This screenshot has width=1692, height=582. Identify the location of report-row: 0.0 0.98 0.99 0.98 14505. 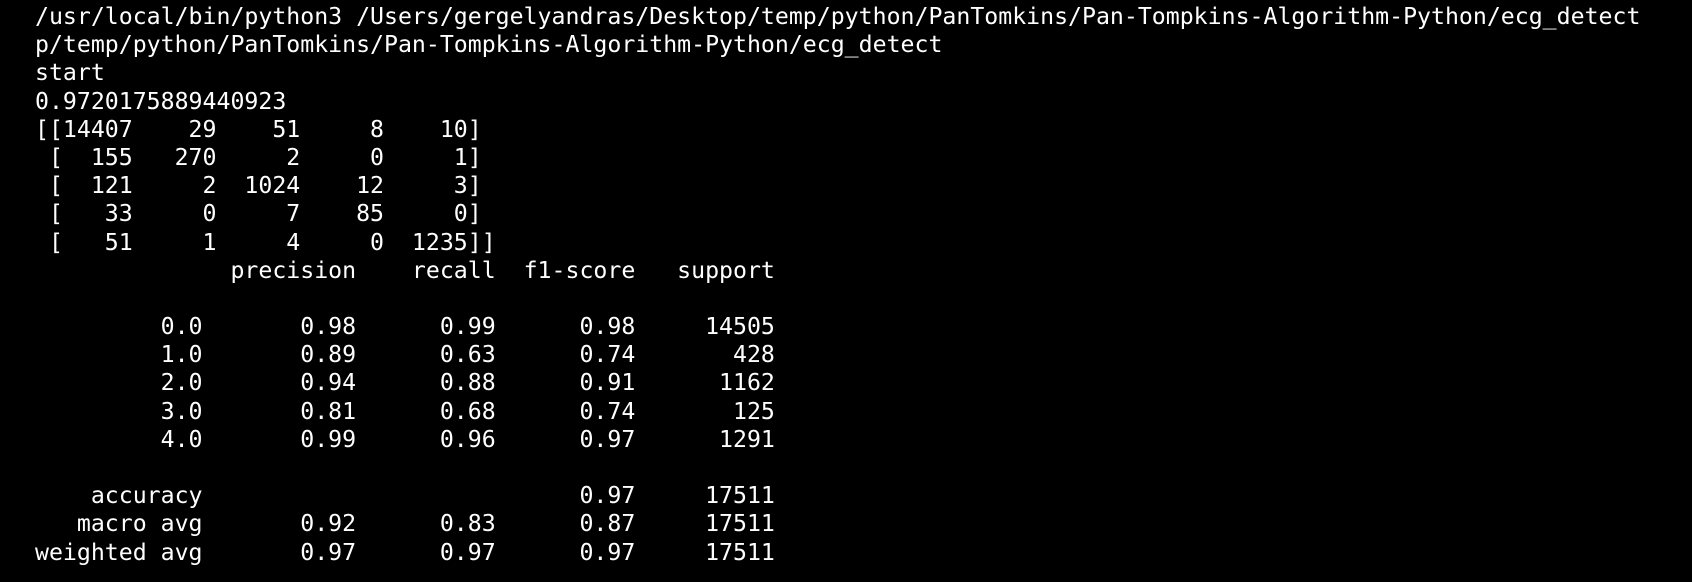
(405, 327).